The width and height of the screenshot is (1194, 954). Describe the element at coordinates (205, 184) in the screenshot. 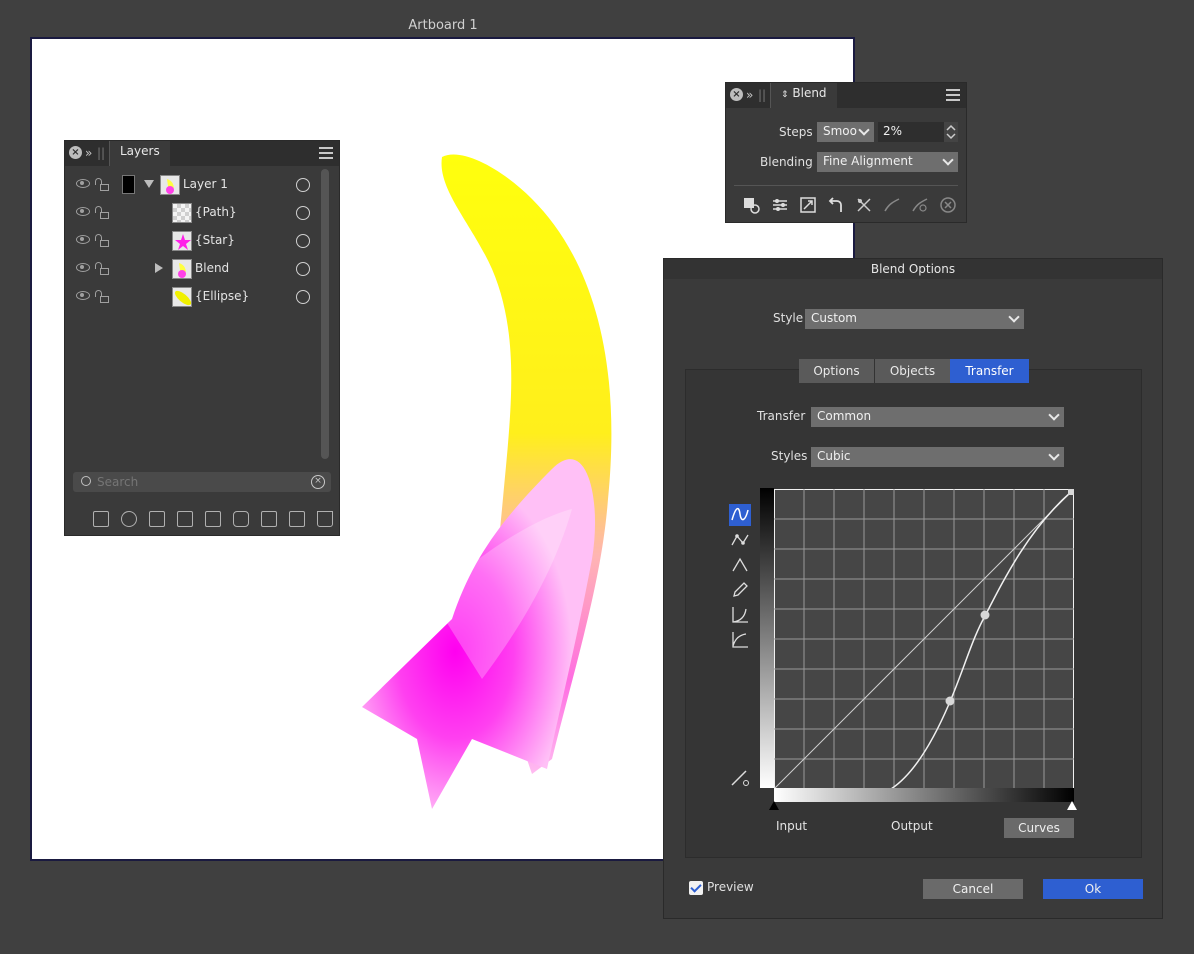

I see `layer-name: Layer 1` at that location.